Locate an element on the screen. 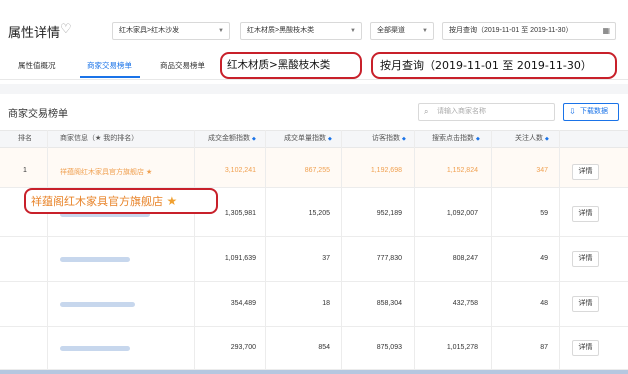 Image resolution: width=628 pixels, height=374 pixels. col-clicks-label: 搜索点击指数 is located at coordinates (453, 138).